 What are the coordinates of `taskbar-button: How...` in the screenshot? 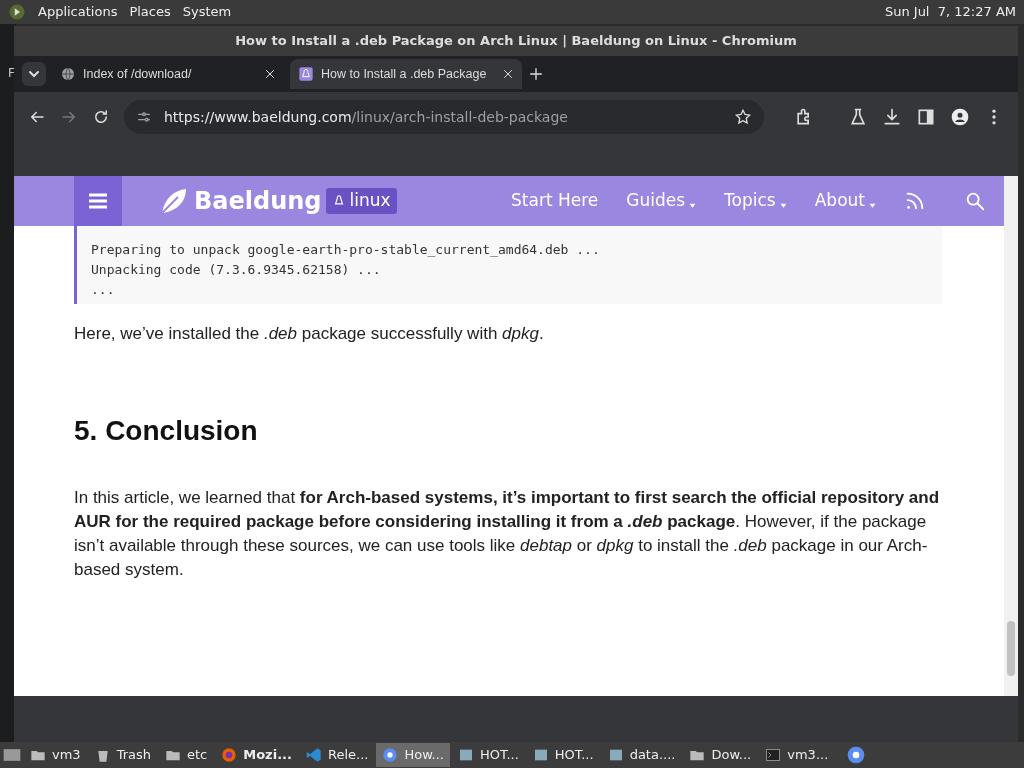 It's located at (413, 755).